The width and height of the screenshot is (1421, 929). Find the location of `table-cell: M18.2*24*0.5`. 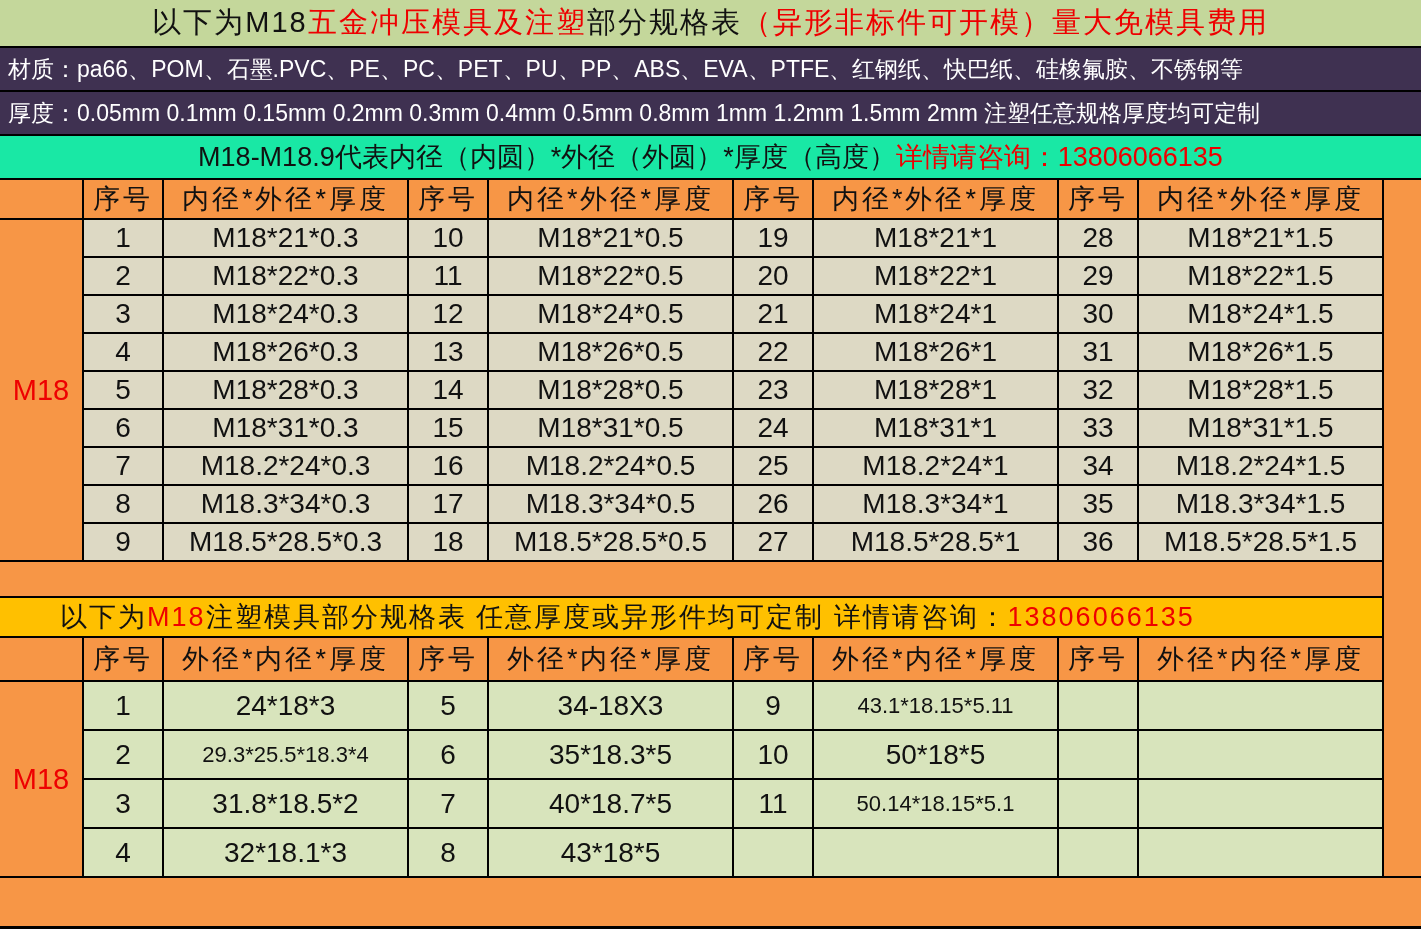

table-cell: M18.2*24*0.5 is located at coordinates (610, 466).